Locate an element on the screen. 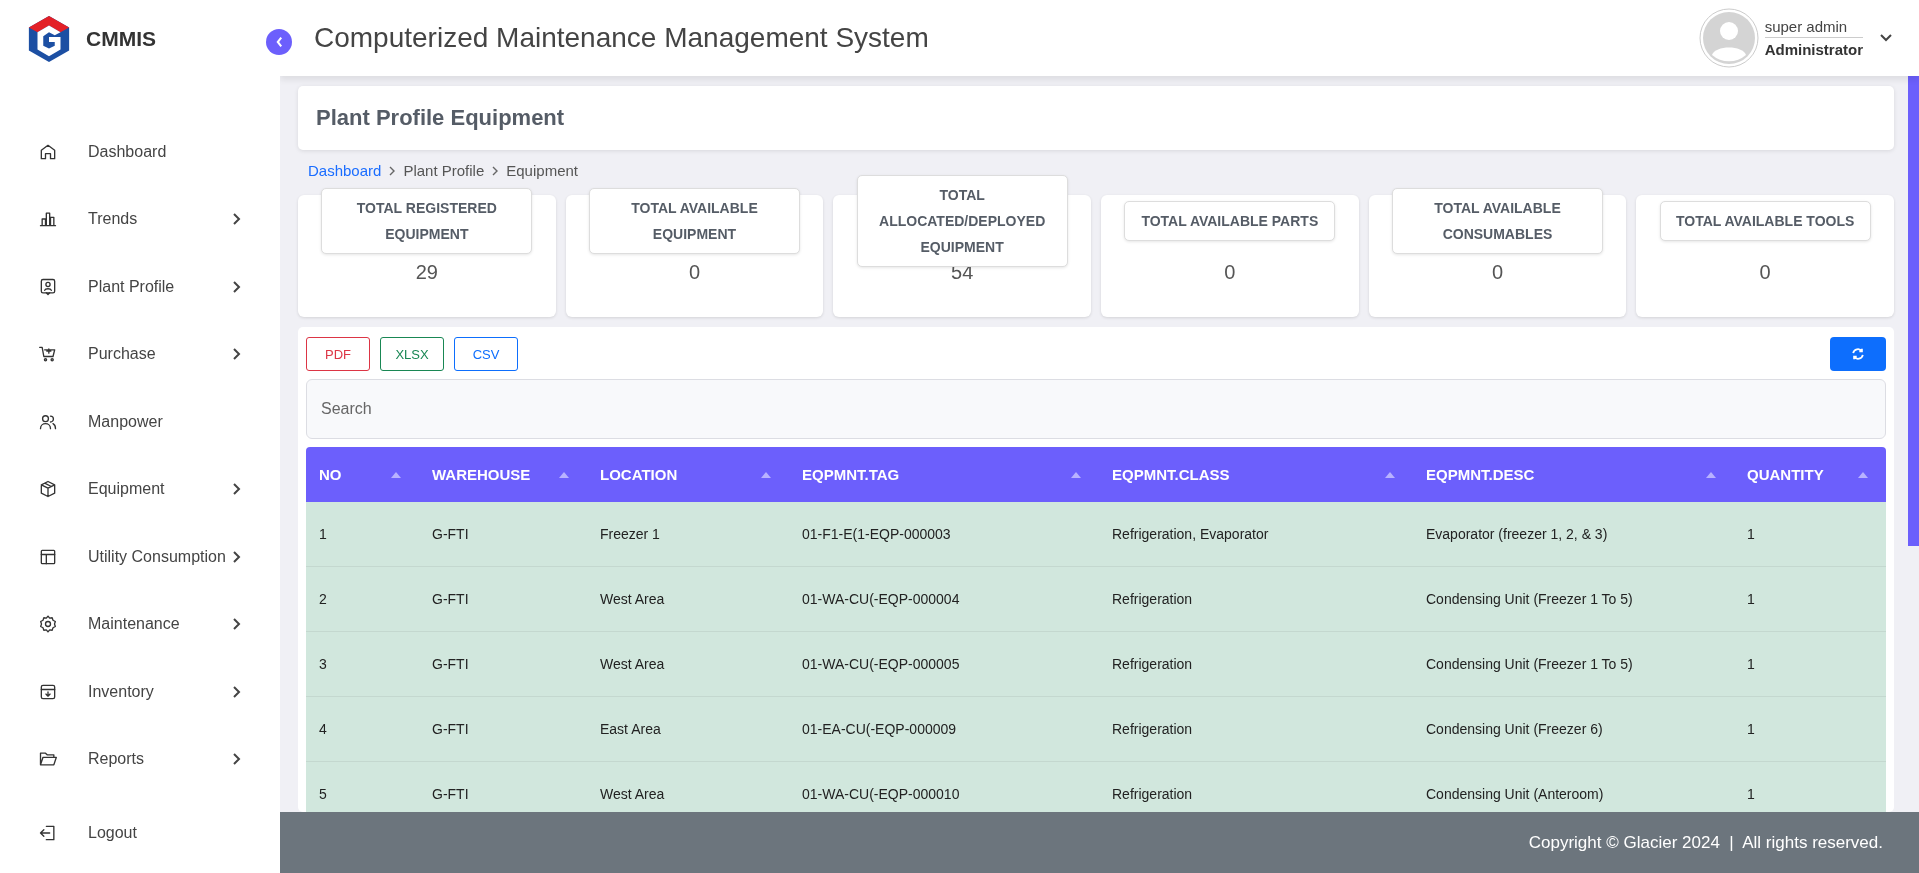 The image size is (1919, 873). table-cell: 01-WA-CU(-EQP-000004 is located at coordinates (881, 599).